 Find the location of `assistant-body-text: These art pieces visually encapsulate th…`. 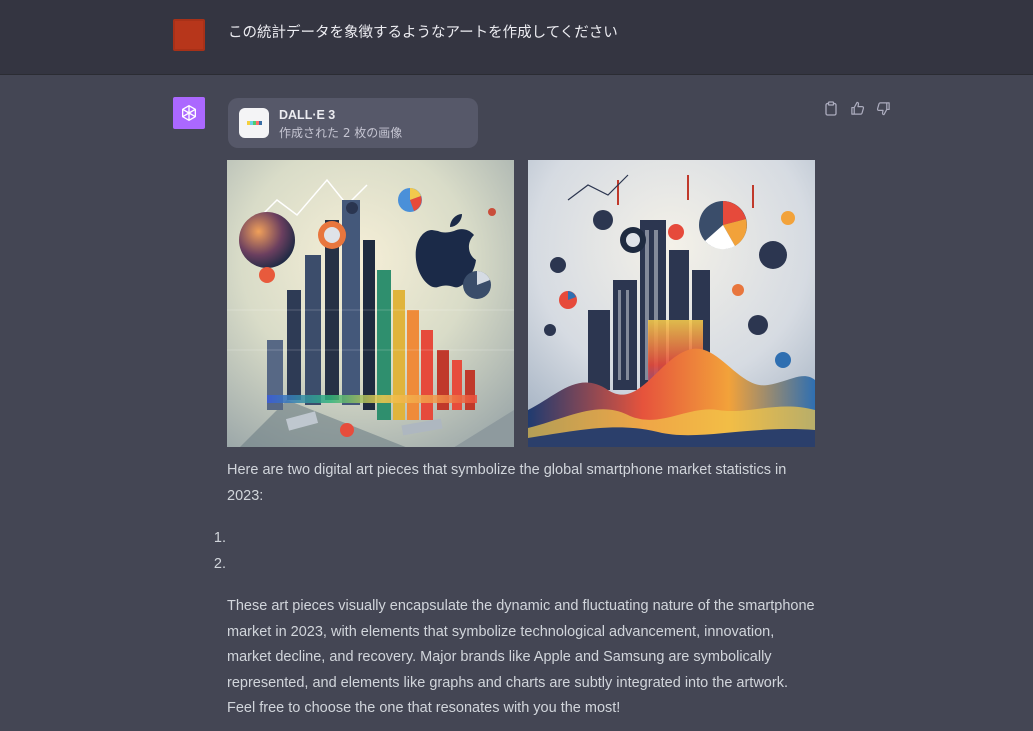

assistant-body-text: These art pieces visually encapsulate th… is located at coordinates (521, 657).